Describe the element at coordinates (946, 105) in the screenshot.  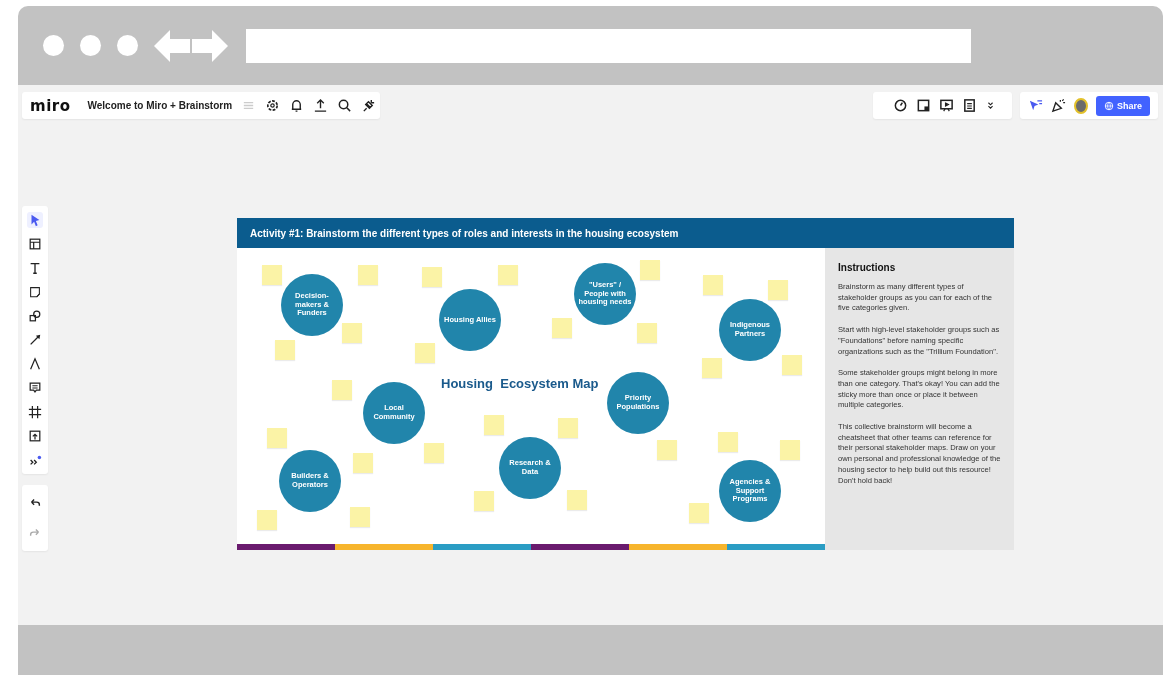
I see `presentation-icon` at that location.